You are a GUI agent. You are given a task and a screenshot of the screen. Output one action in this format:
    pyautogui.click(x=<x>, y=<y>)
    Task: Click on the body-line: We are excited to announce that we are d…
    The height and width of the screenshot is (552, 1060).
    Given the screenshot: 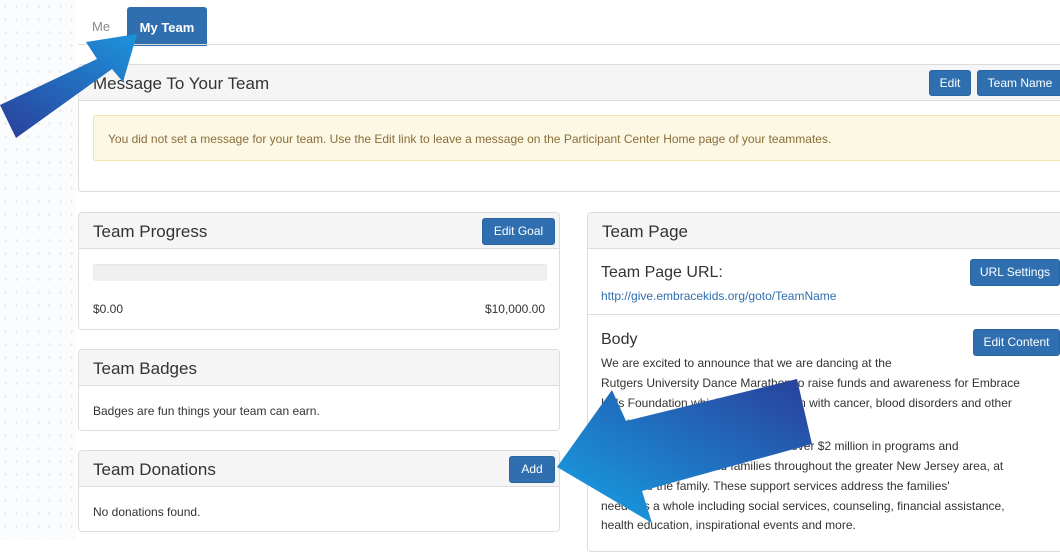 What is the action you would take?
    pyautogui.click(x=746, y=363)
    